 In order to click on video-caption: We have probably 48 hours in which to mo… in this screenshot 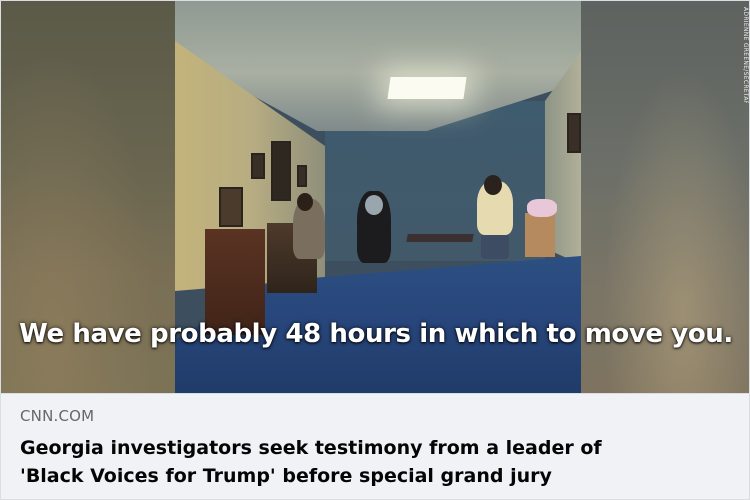, I will do `click(376, 334)`.